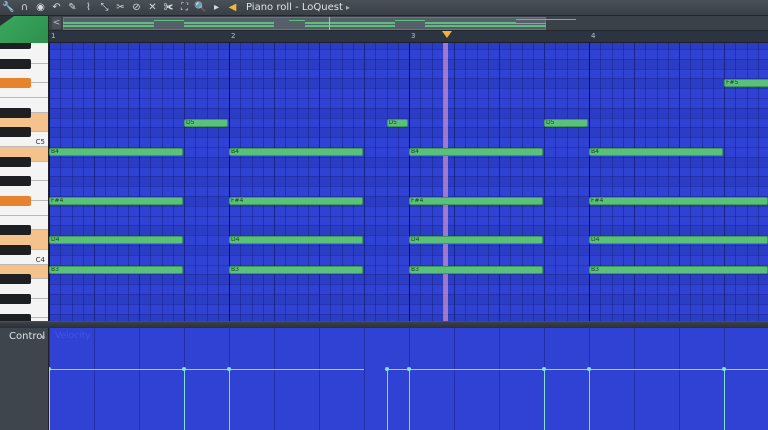 The image size is (768, 430). Describe the element at coordinates (216, 7) in the screenshot. I see `play-icon: ▸` at that location.